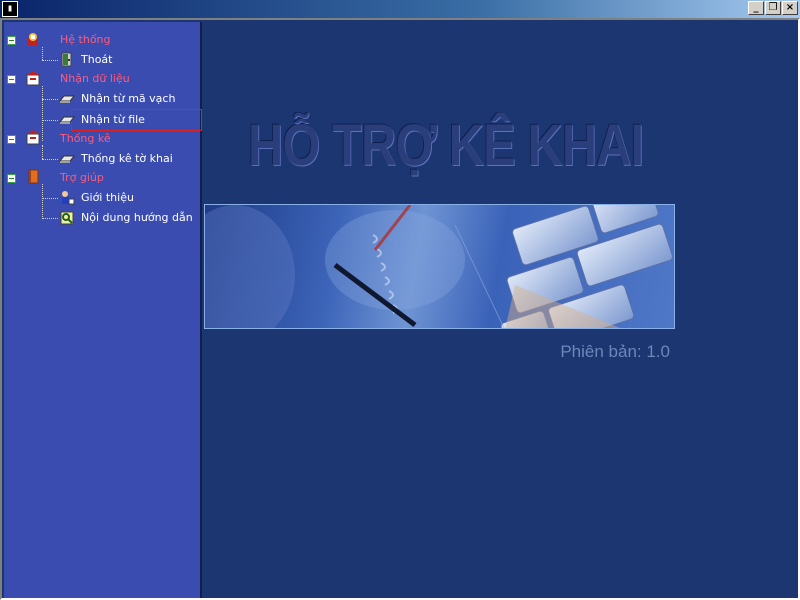 This screenshot has height=600, width=800. What do you see at coordinates (96, 59) in the screenshot?
I see `tree-item-label: Thoát` at bounding box center [96, 59].